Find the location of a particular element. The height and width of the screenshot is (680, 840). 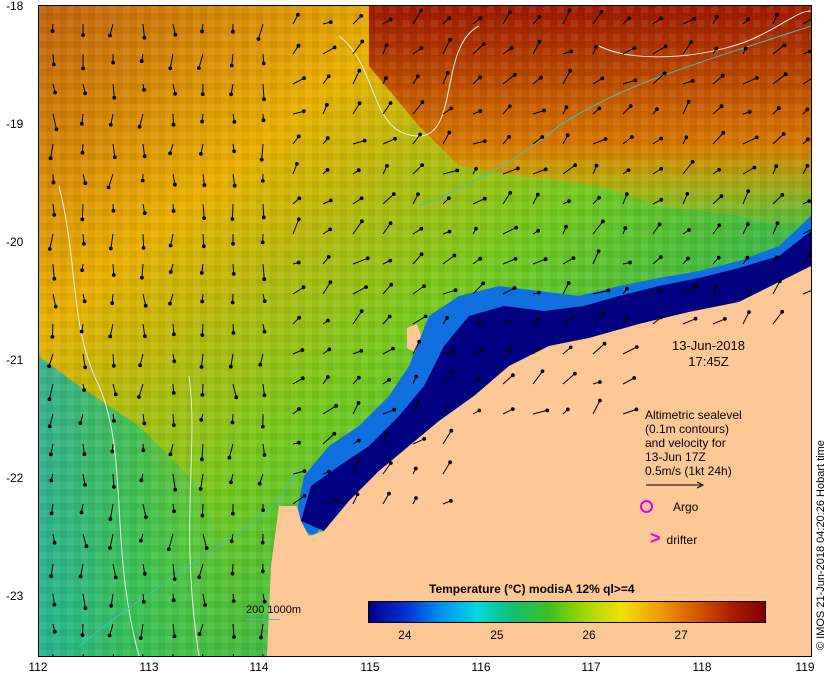

argo-marker-icon is located at coordinates (646, 506).